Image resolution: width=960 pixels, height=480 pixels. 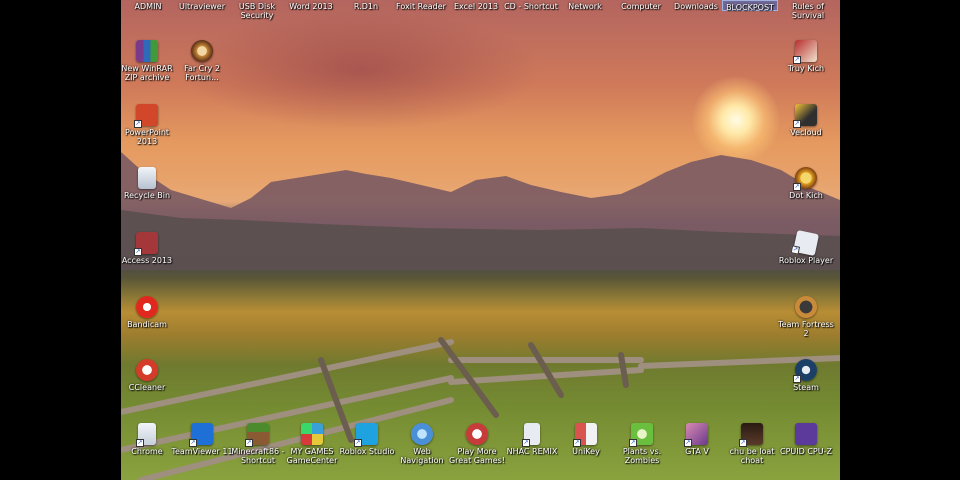 I want to click on icon-label: PowerPoint 2013, so click(x=147, y=137).